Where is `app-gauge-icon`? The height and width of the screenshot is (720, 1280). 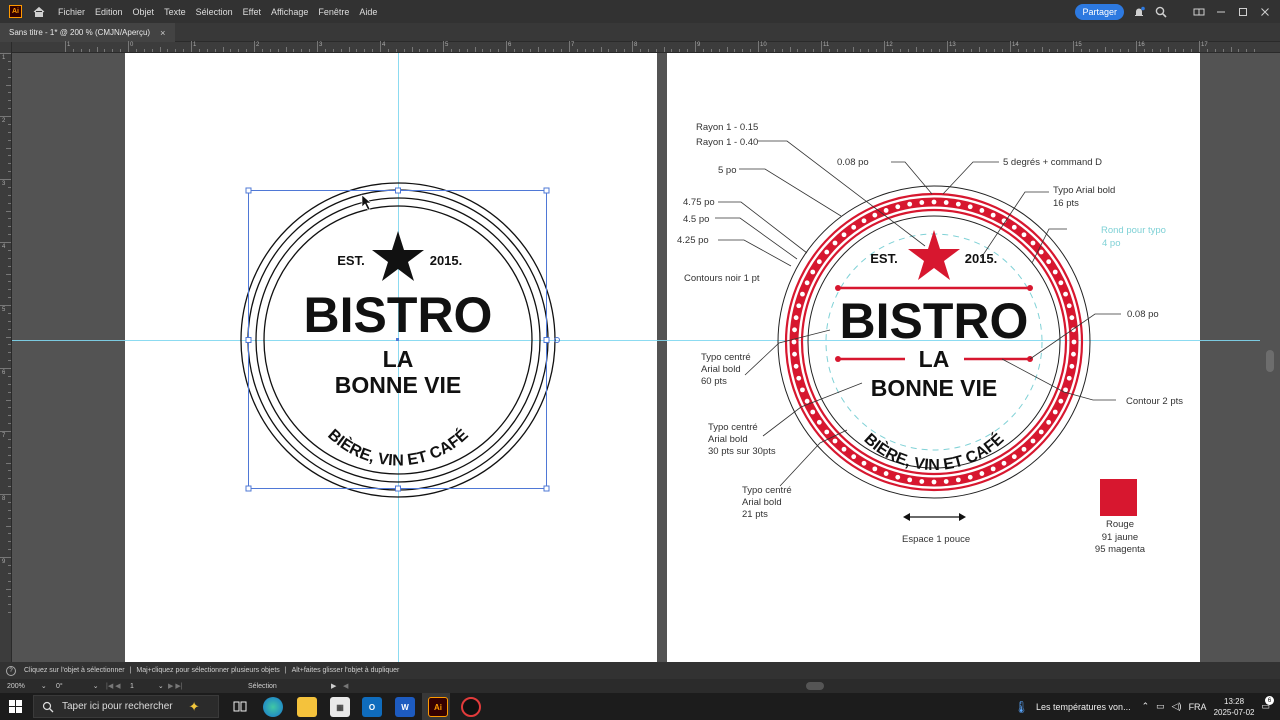
app-gauge-icon is located at coordinates (471, 707).